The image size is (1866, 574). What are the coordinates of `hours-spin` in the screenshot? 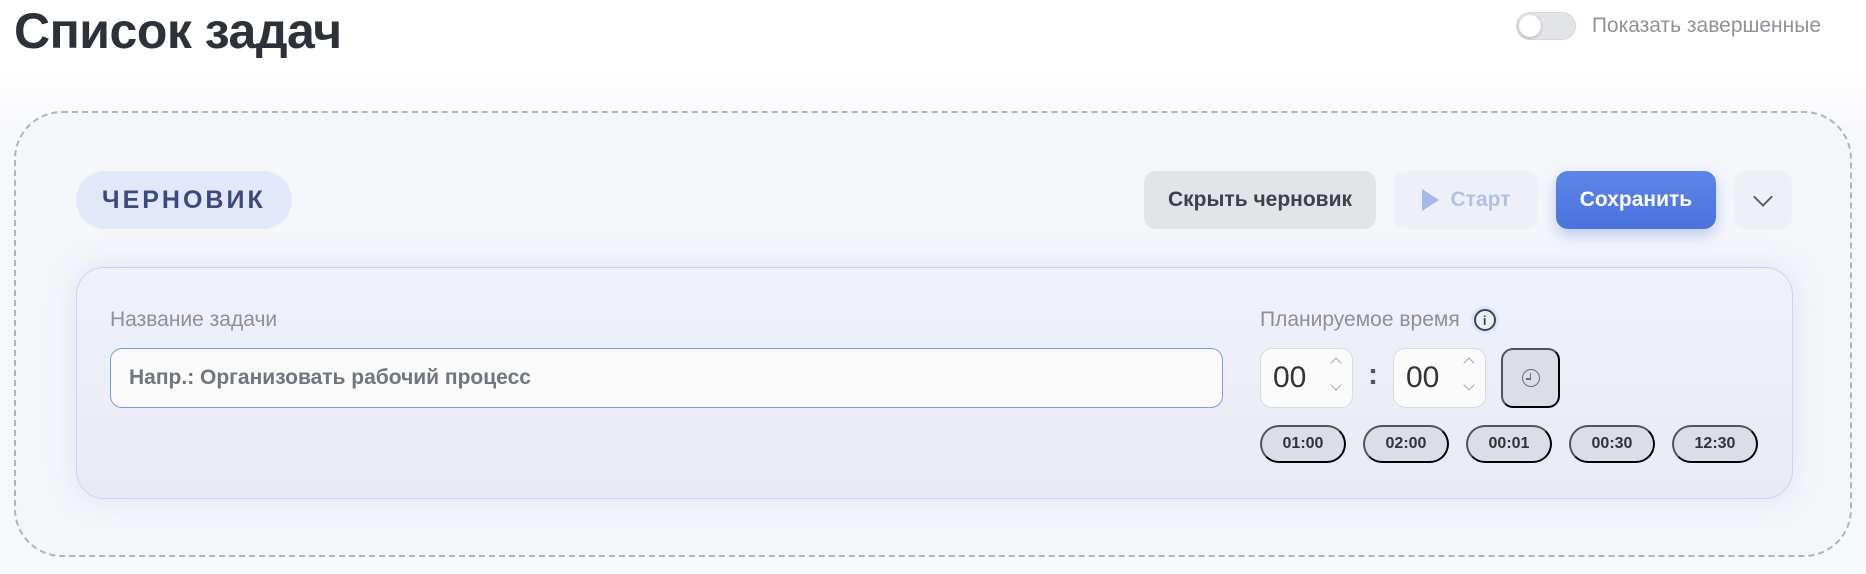 It's located at (1336, 374).